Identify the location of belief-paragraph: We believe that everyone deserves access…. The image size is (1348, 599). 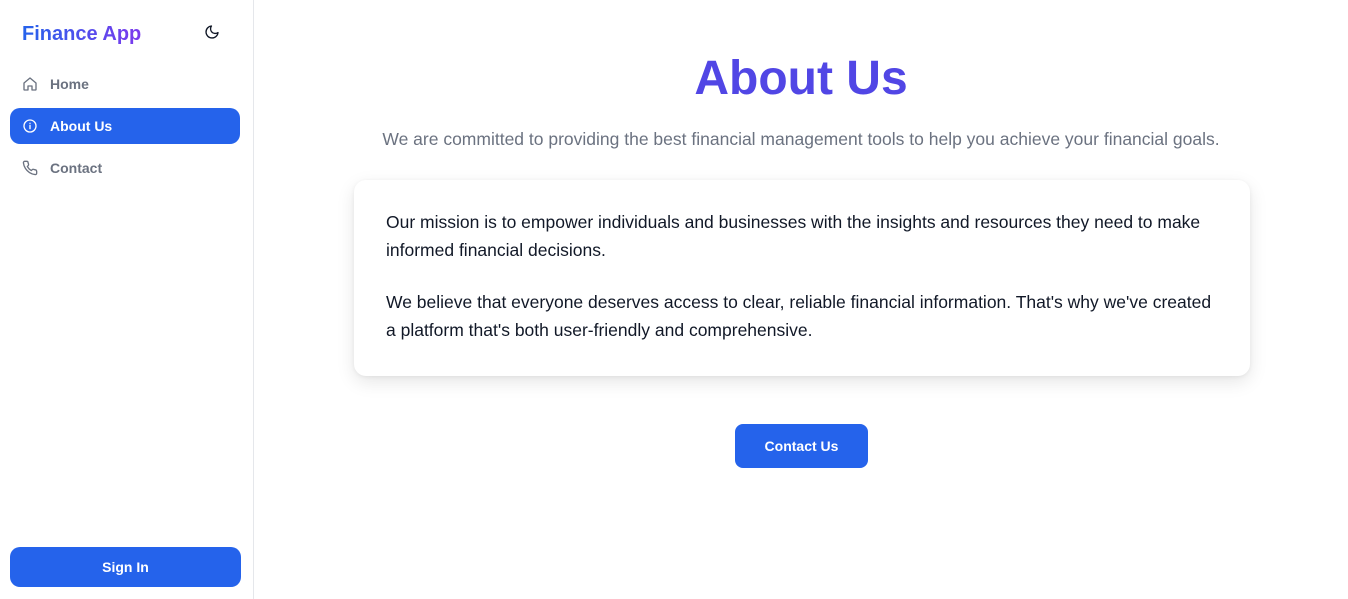
(799, 316).